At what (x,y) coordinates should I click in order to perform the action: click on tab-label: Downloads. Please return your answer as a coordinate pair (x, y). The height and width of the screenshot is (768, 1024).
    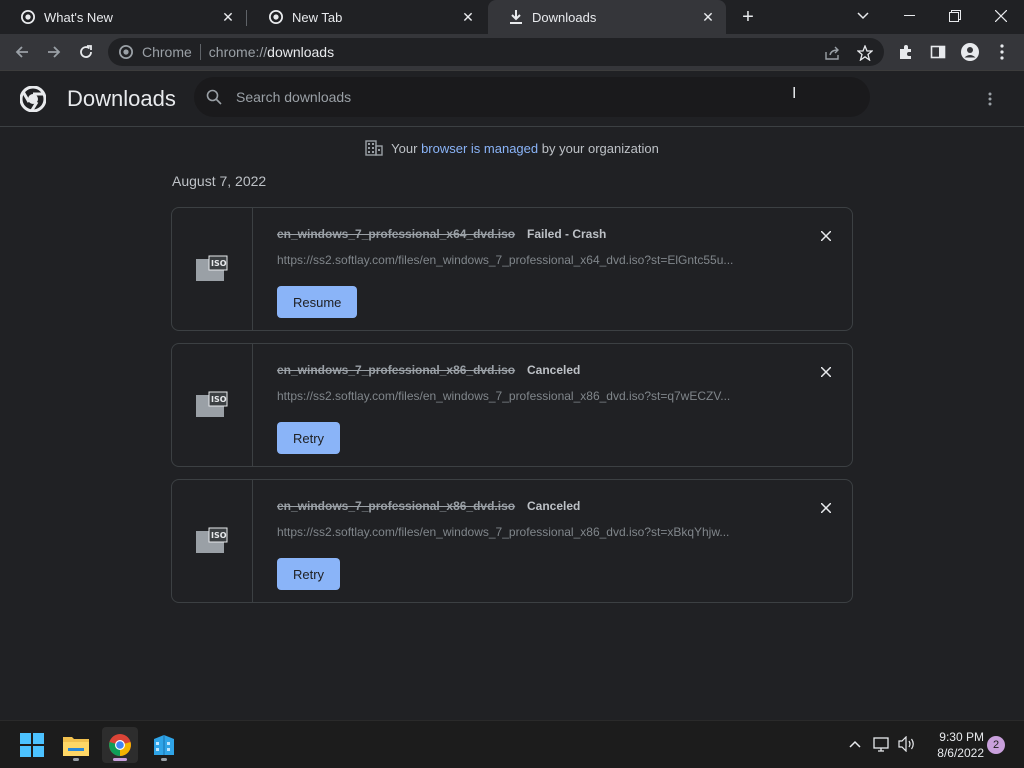
    Looking at the image, I should click on (564, 17).